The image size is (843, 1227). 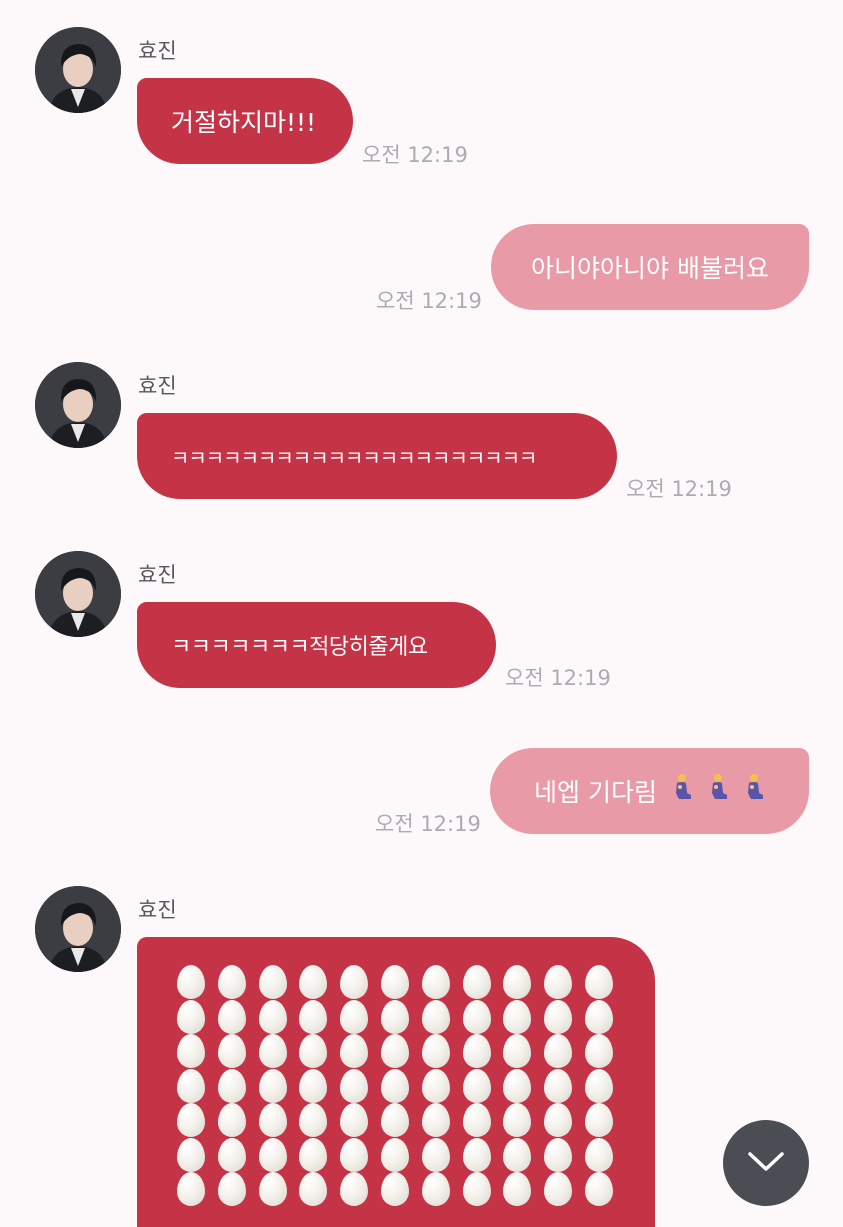 I want to click on message-bubble: 거절하지마!!!, so click(x=245, y=121).